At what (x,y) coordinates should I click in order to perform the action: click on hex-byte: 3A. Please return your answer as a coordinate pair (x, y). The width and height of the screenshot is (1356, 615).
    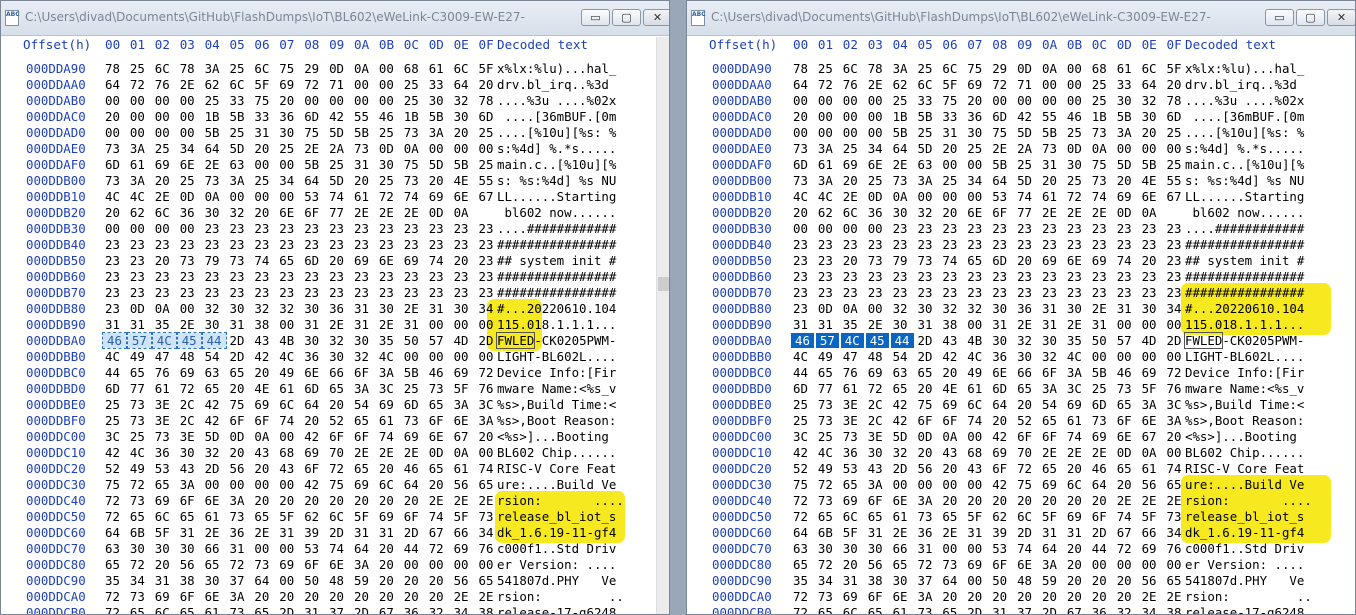
    Looking at the image, I should click on (875, 484).